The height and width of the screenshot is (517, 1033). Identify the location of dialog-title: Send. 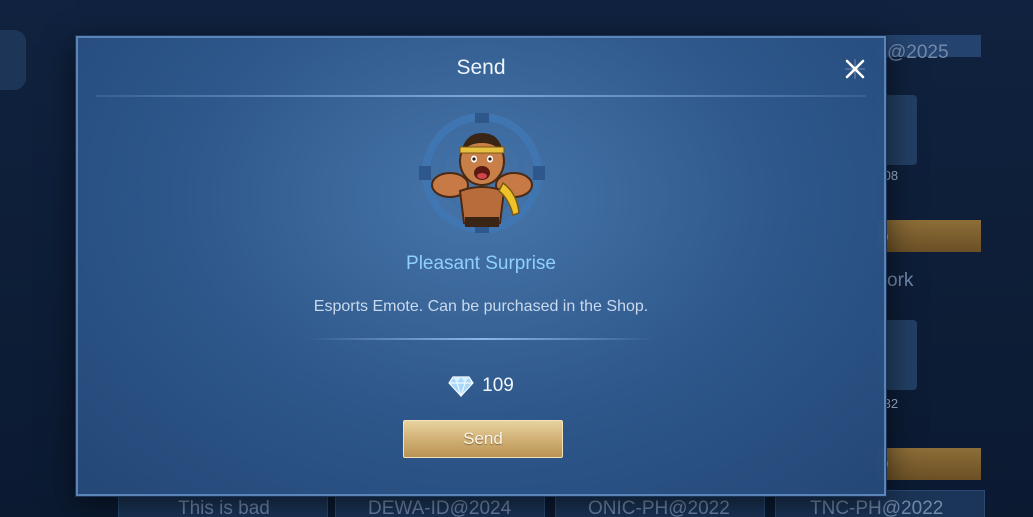
(481, 67).